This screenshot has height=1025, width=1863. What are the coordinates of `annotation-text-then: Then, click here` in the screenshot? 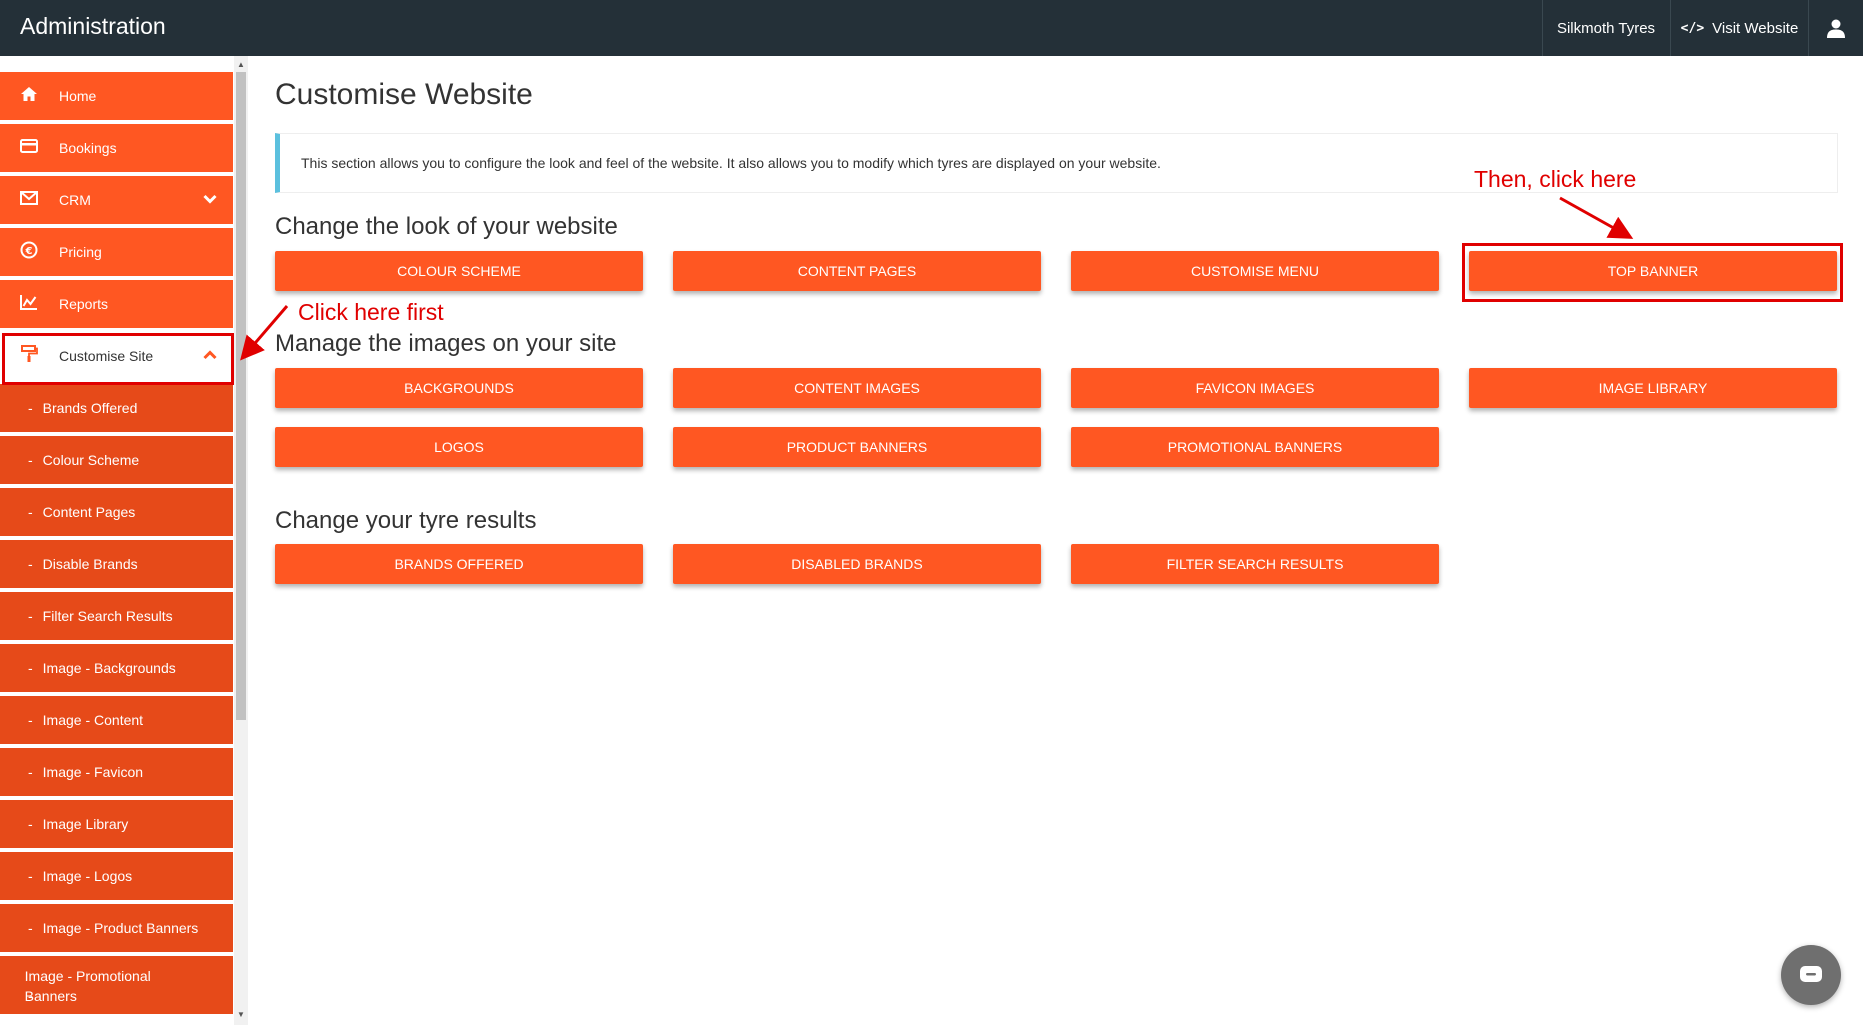 It's located at (1555, 179).